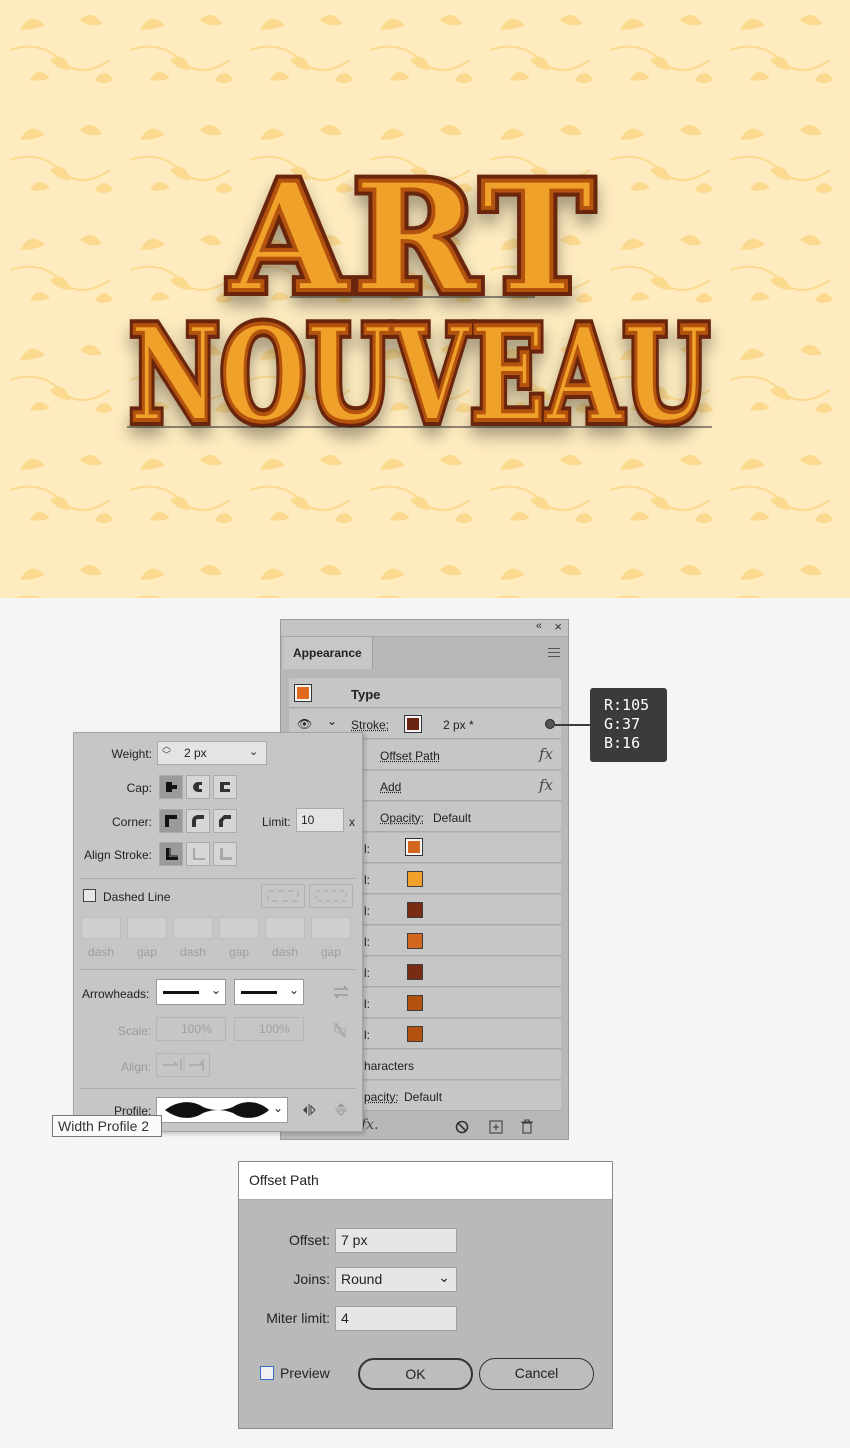  I want to click on rgb-r-value: R:105, so click(627, 705).